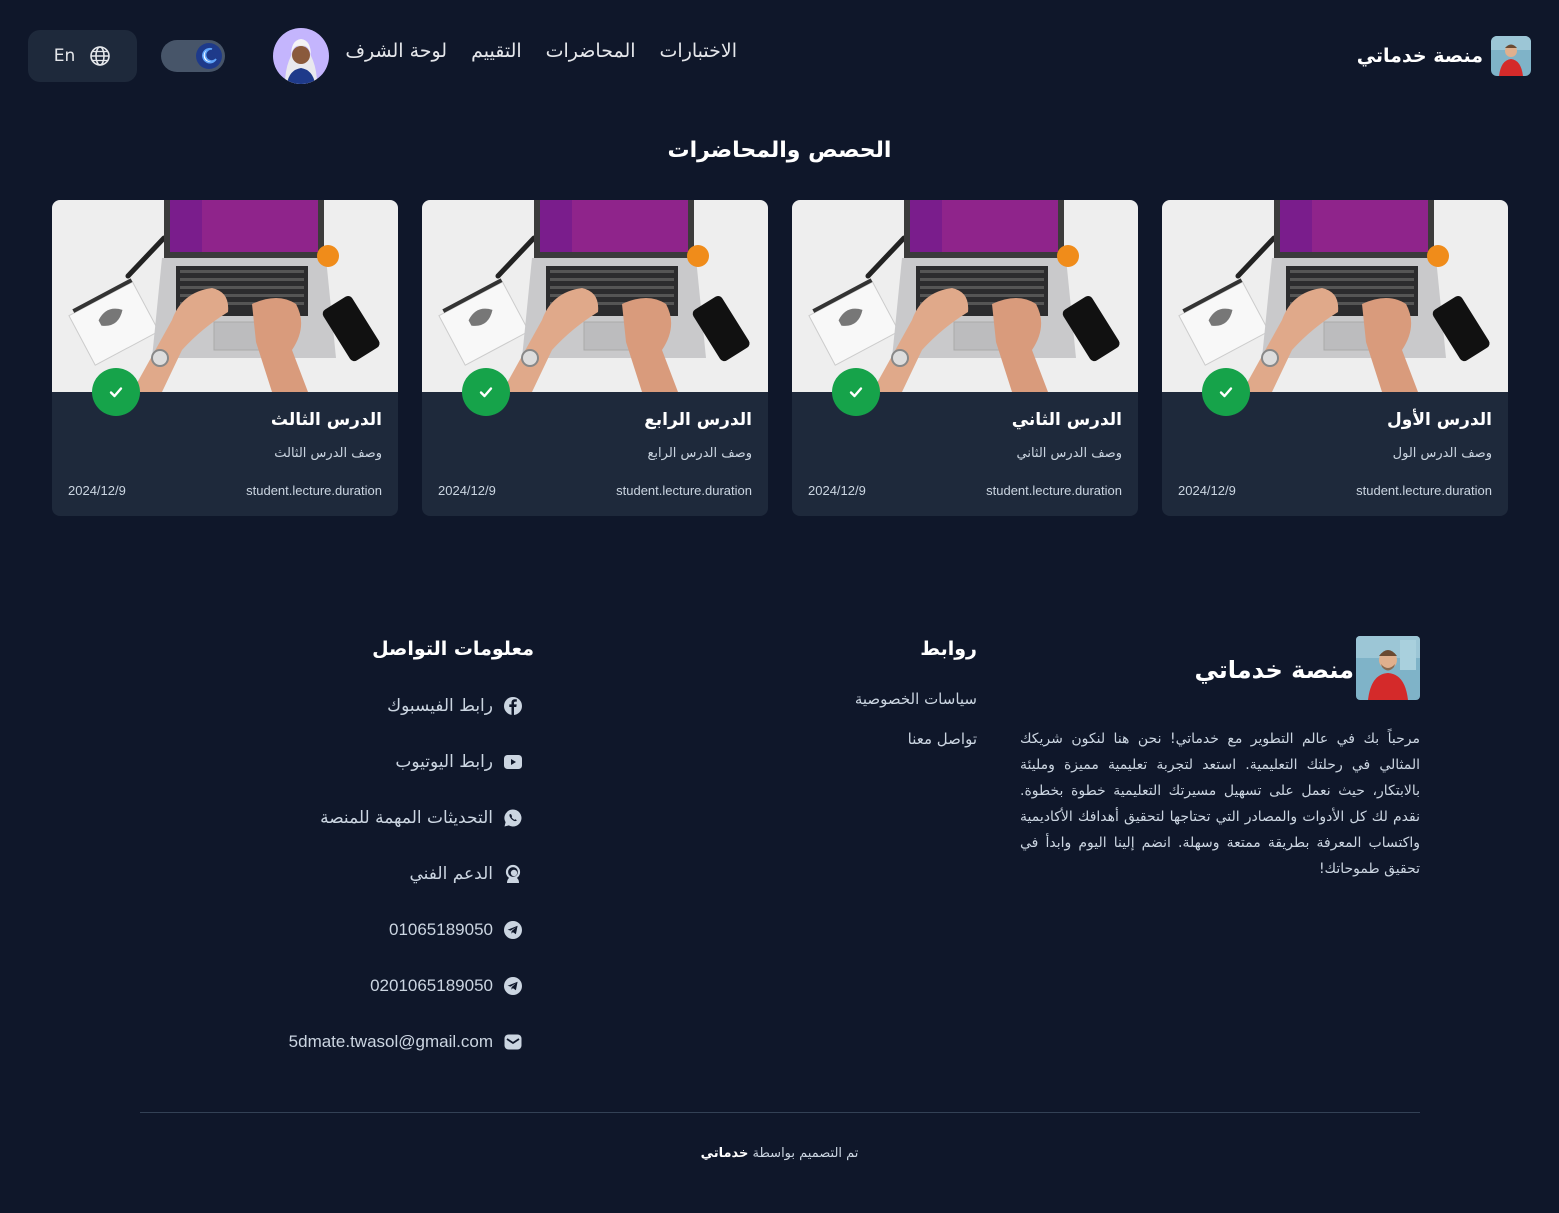 The width and height of the screenshot is (1559, 1213). What do you see at coordinates (513, 706) in the screenshot?
I see `facebook-icon` at bounding box center [513, 706].